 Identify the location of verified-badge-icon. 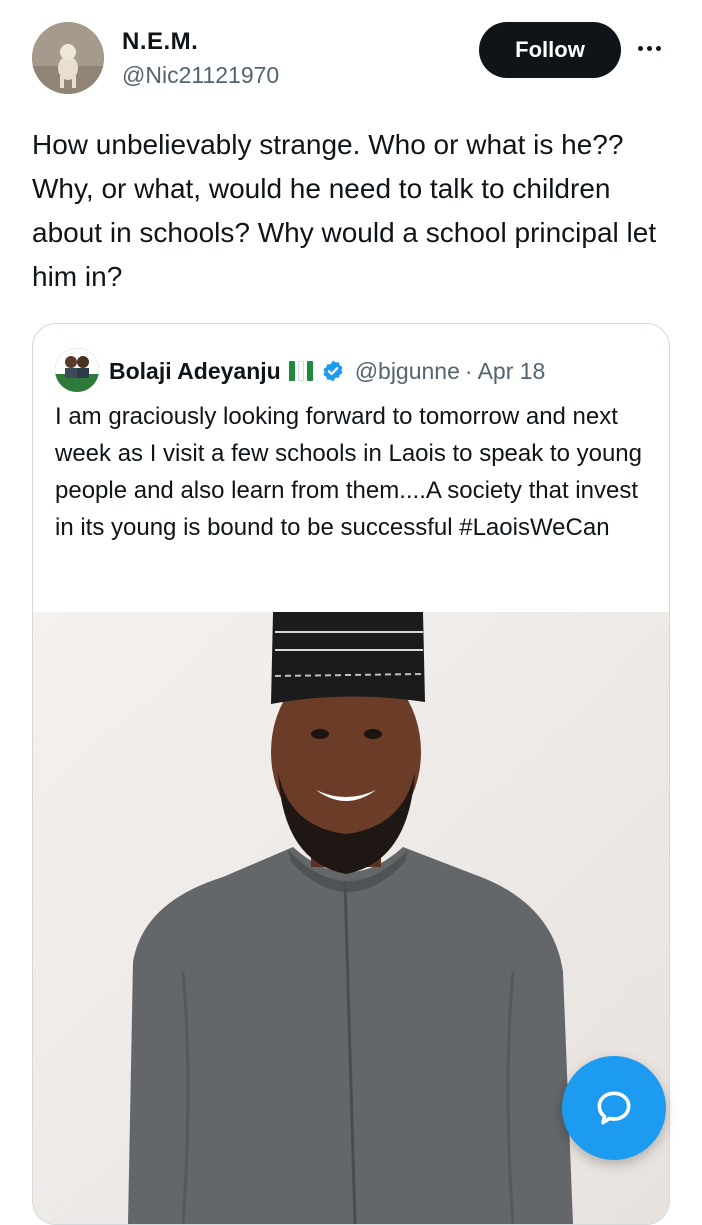
(333, 371).